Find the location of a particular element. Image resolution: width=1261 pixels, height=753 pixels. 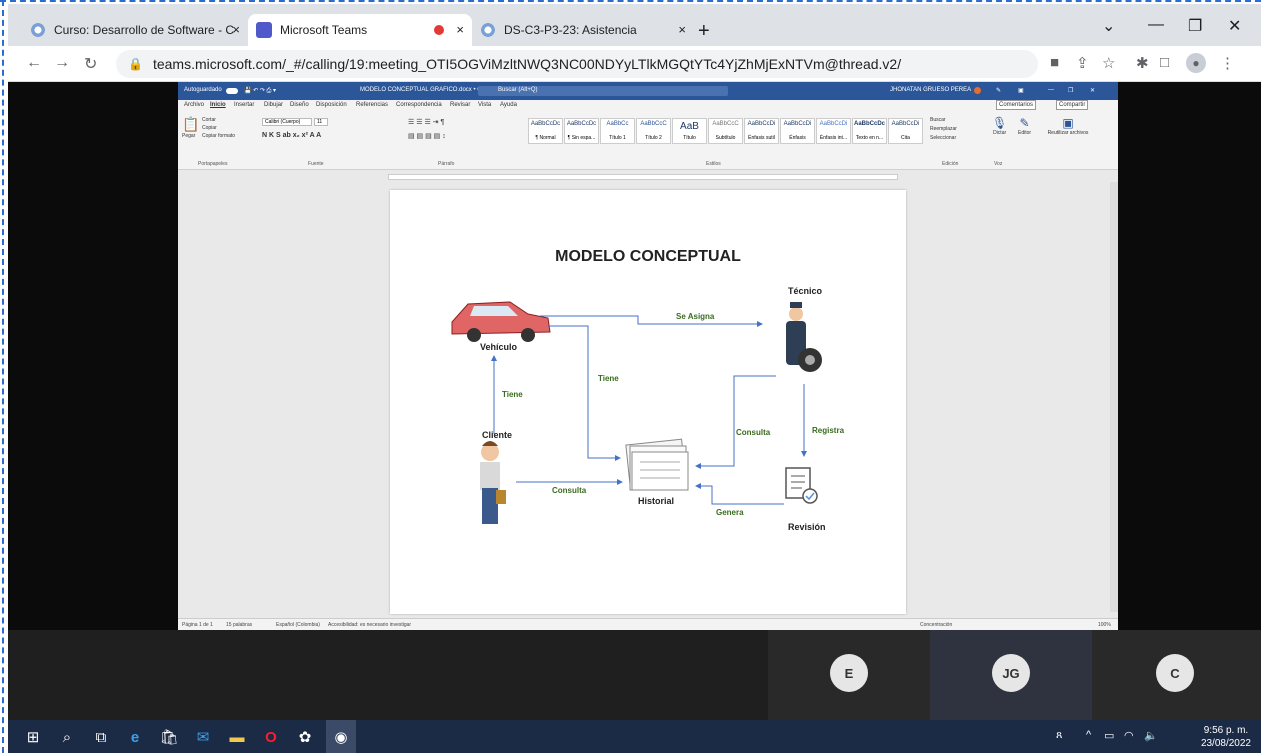

pen-icon: ✎ is located at coordinates (998, 90).